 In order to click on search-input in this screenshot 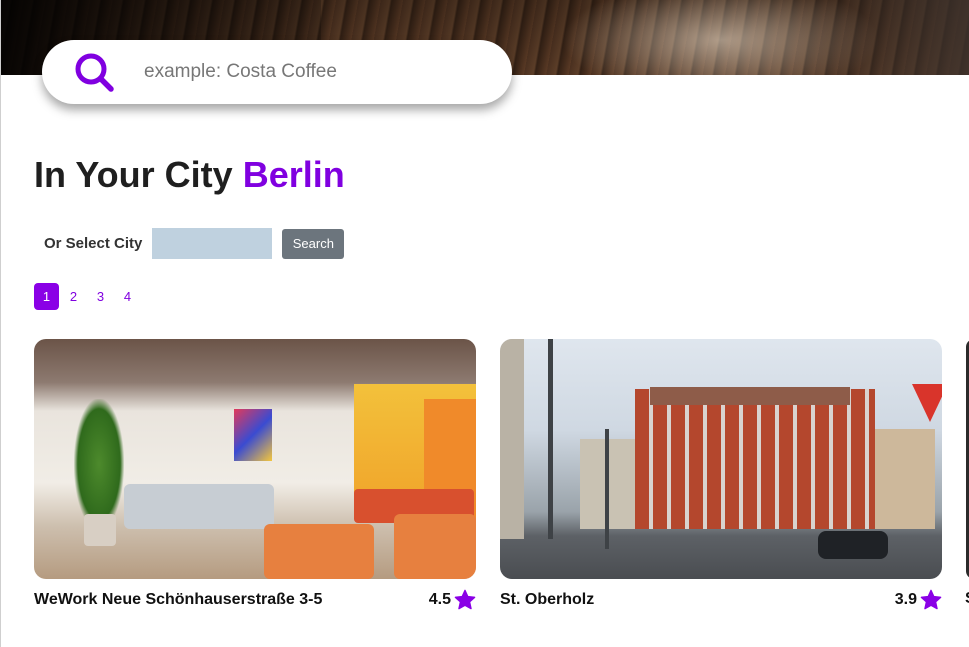, I will do `click(309, 72)`.